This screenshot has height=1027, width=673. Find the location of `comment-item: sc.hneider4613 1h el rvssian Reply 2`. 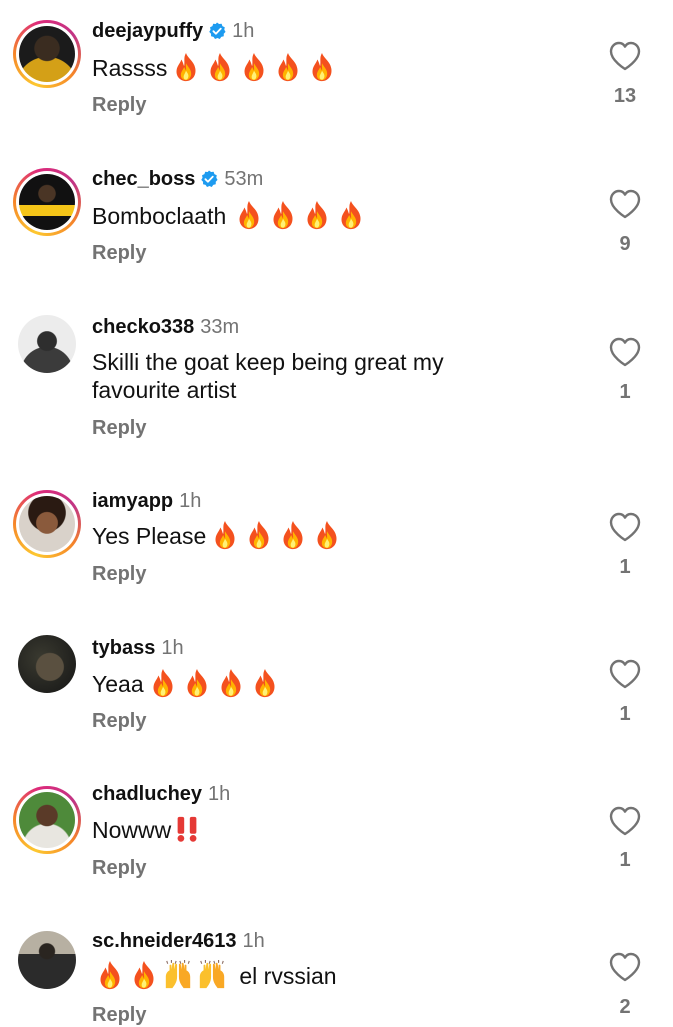

comment-item: sc.hneider4613 1h el rvssian Reply 2 is located at coordinates (336, 971).